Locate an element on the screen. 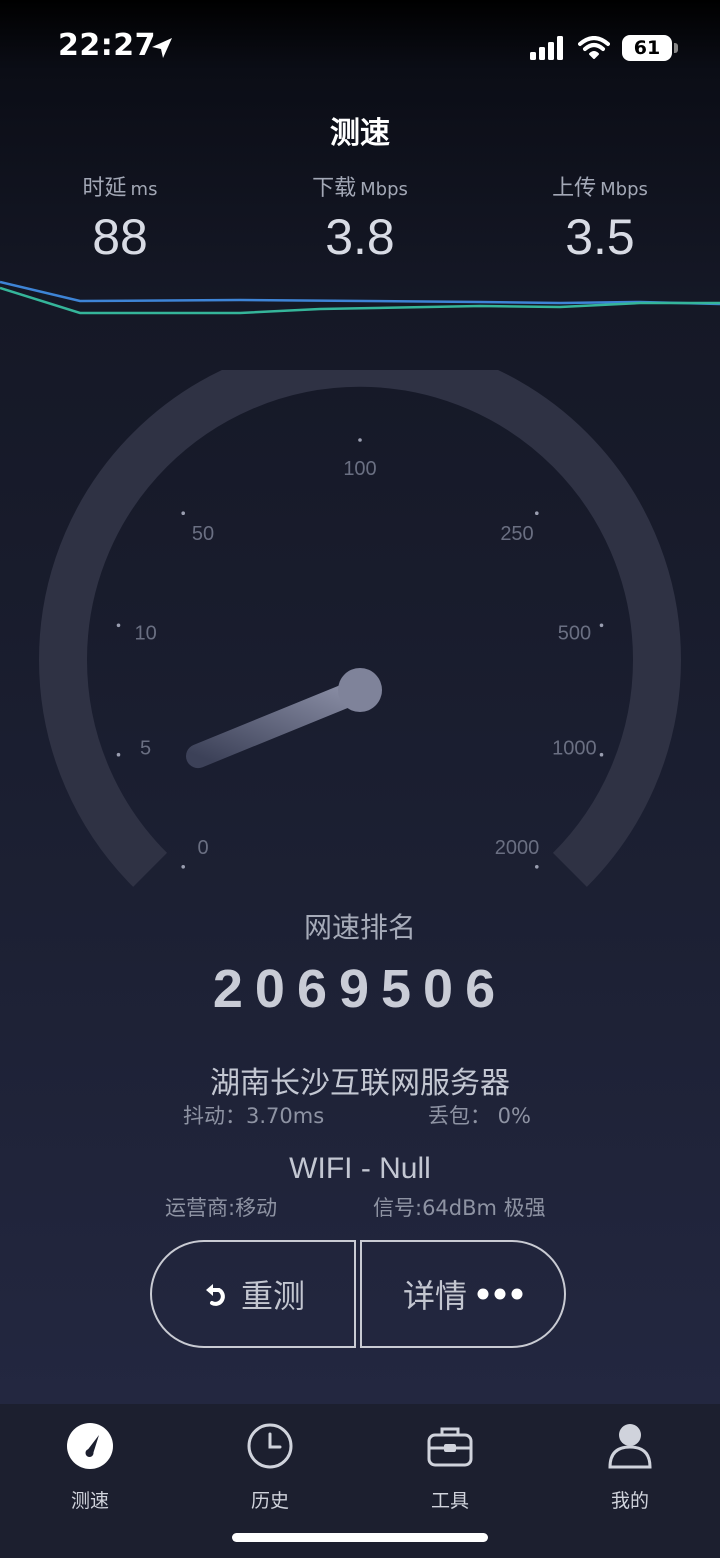 The image size is (720, 1558). retest-button: 重测 is located at coordinates (253, 1294).